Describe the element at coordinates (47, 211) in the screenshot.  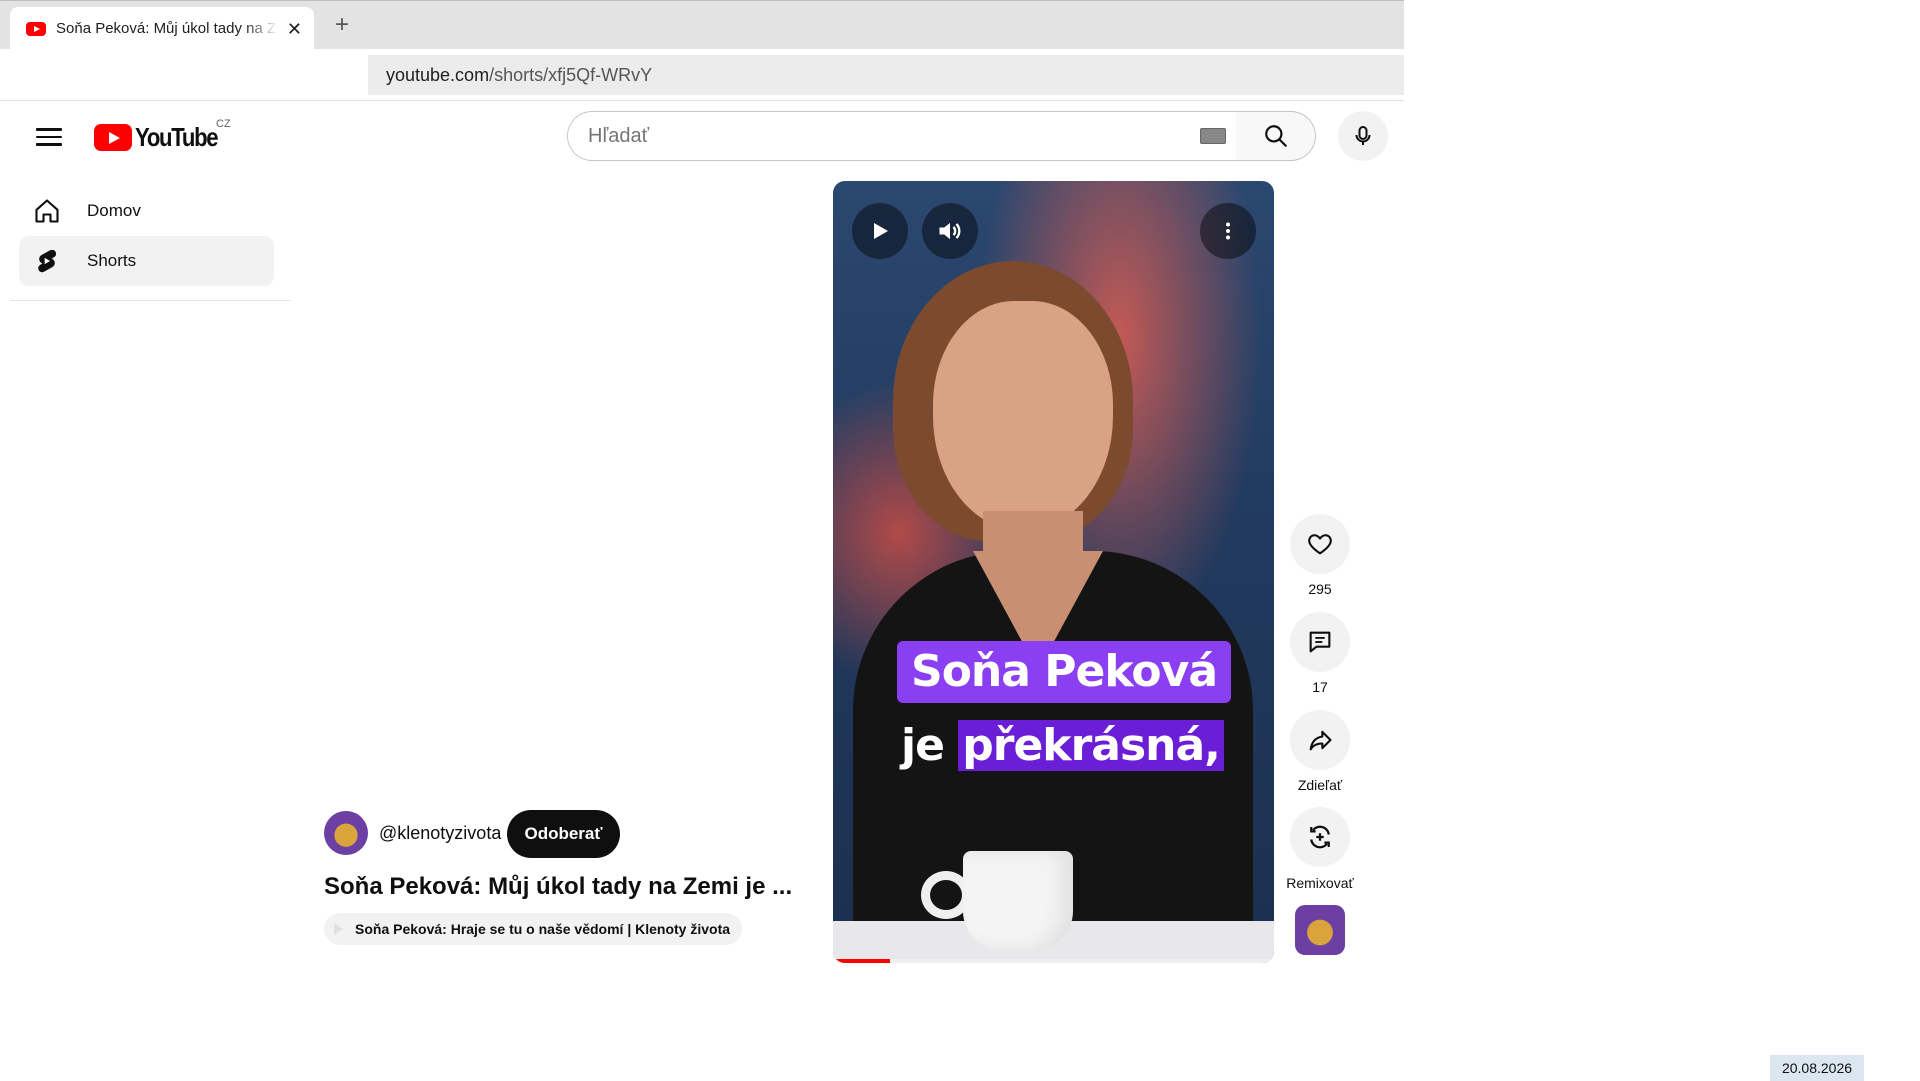
I see `home-icon` at that location.